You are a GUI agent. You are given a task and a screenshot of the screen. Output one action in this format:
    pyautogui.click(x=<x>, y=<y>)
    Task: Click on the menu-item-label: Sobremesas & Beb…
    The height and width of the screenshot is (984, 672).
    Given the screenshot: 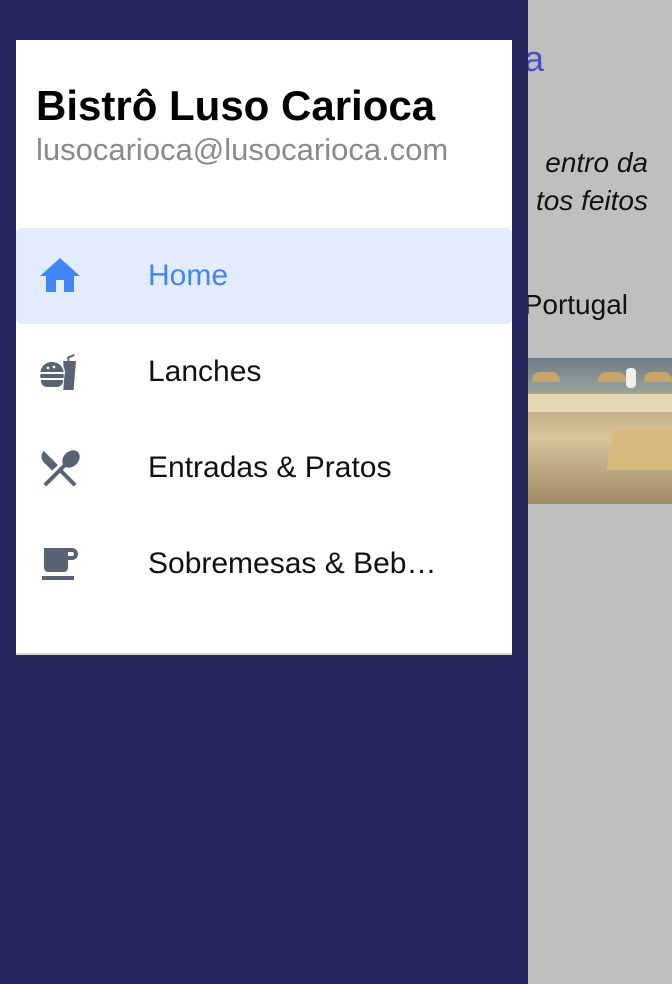 What is the action you would take?
    pyautogui.click(x=292, y=563)
    